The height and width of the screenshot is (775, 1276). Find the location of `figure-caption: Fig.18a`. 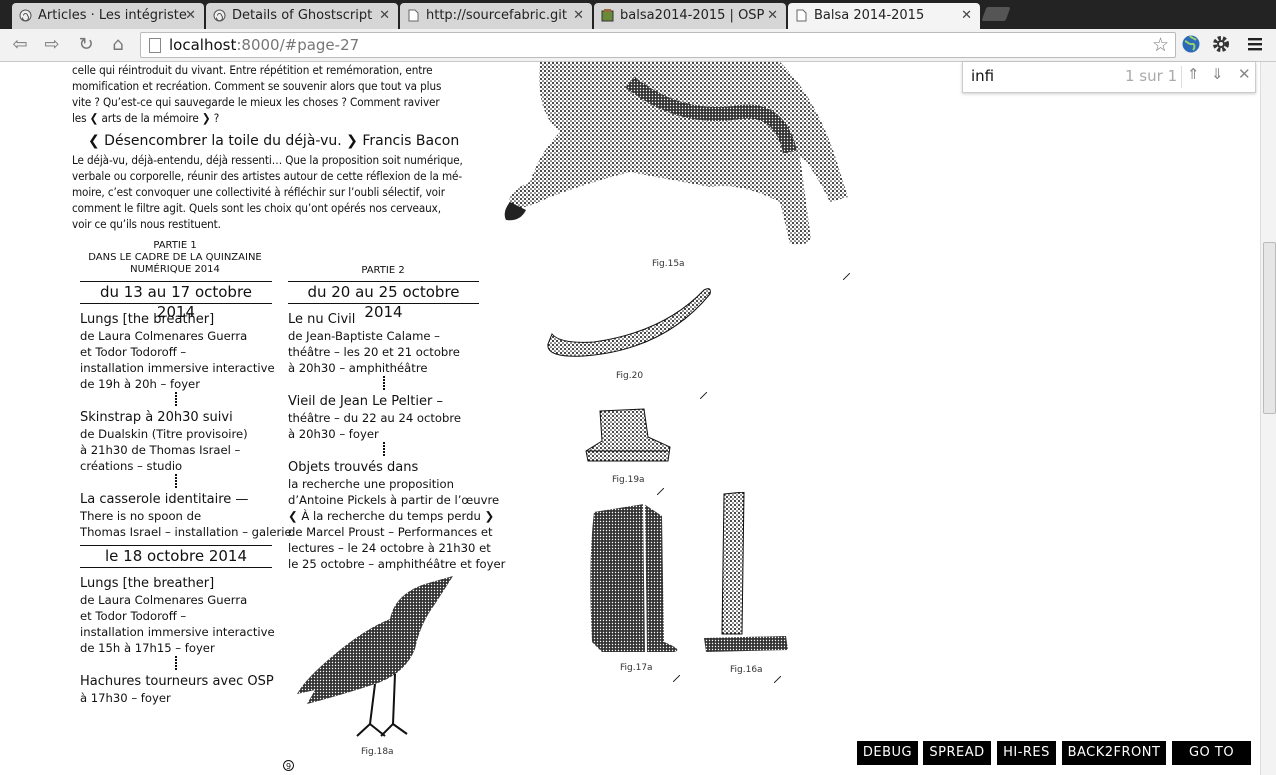

figure-caption: Fig.18a is located at coordinates (377, 752).